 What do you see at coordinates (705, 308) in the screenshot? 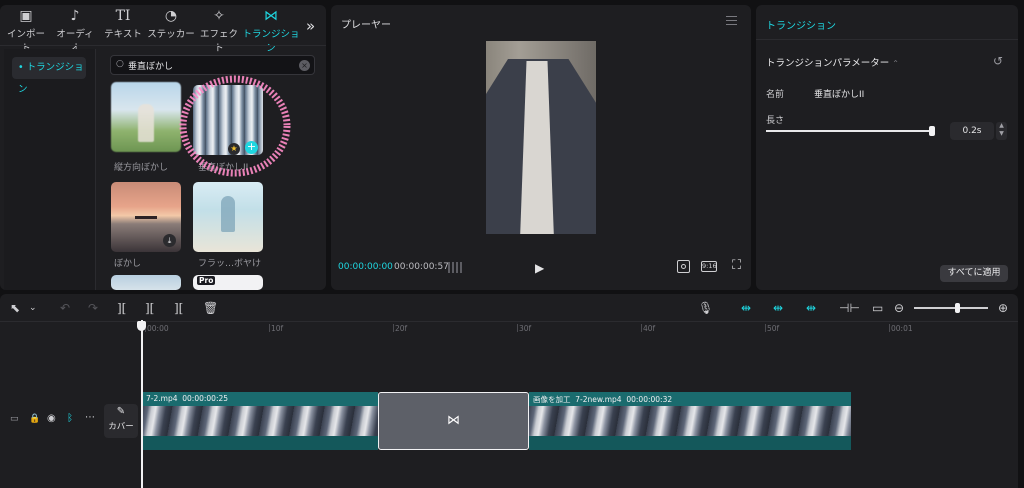
I see `microphone-icon: 🎙` at bounding box center [705, 308].